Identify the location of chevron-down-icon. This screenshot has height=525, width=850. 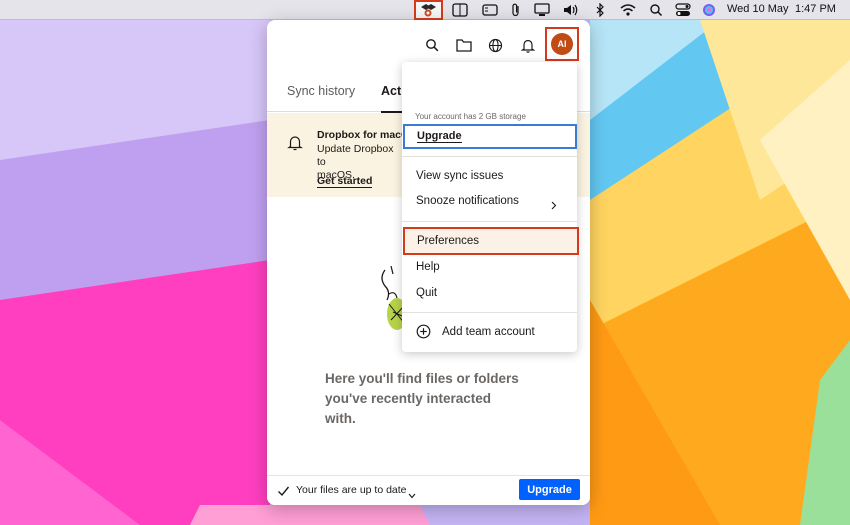
(412, 495).